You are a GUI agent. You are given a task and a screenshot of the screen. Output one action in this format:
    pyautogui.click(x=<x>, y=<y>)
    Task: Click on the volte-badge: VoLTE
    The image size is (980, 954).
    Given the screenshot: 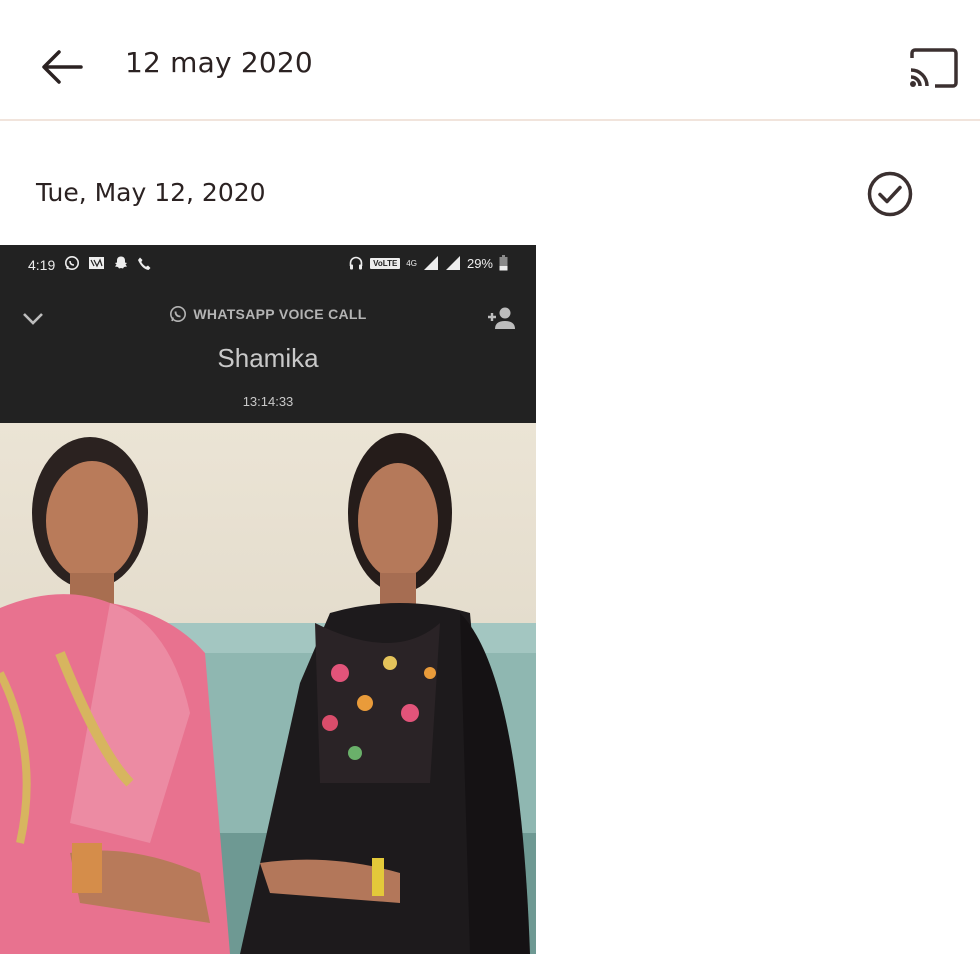 What is the action you would take?
    pyautogui.click(x=385, y=263)
    